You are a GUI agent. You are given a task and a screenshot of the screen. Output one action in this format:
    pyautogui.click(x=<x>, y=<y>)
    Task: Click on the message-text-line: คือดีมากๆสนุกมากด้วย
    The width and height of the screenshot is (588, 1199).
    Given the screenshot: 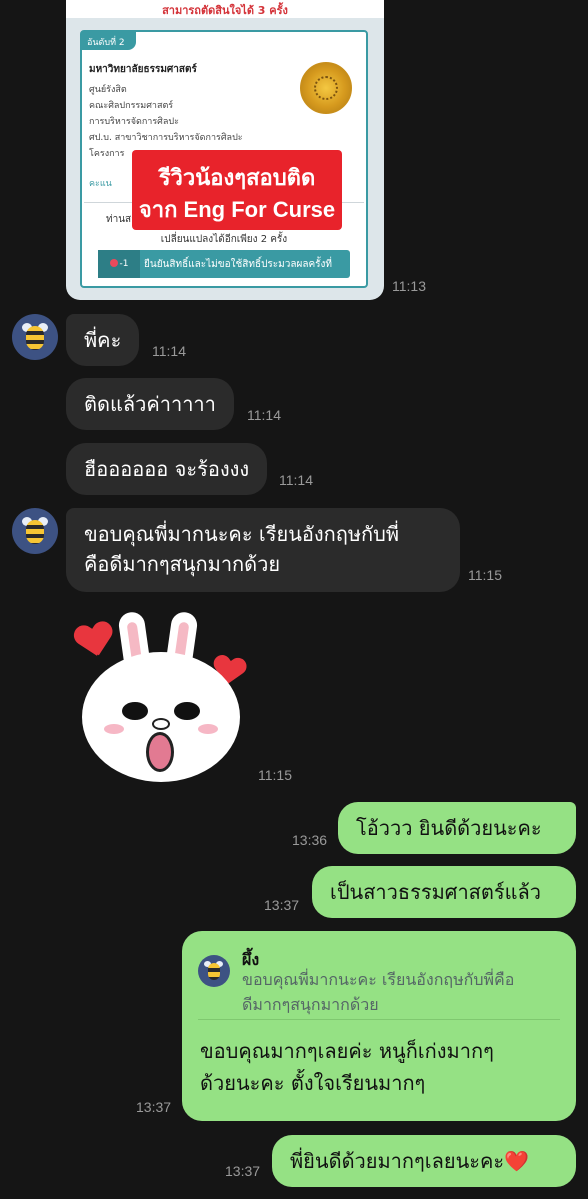 What is the action you would take?
    pyautogui.click(x=182, y=564)
    